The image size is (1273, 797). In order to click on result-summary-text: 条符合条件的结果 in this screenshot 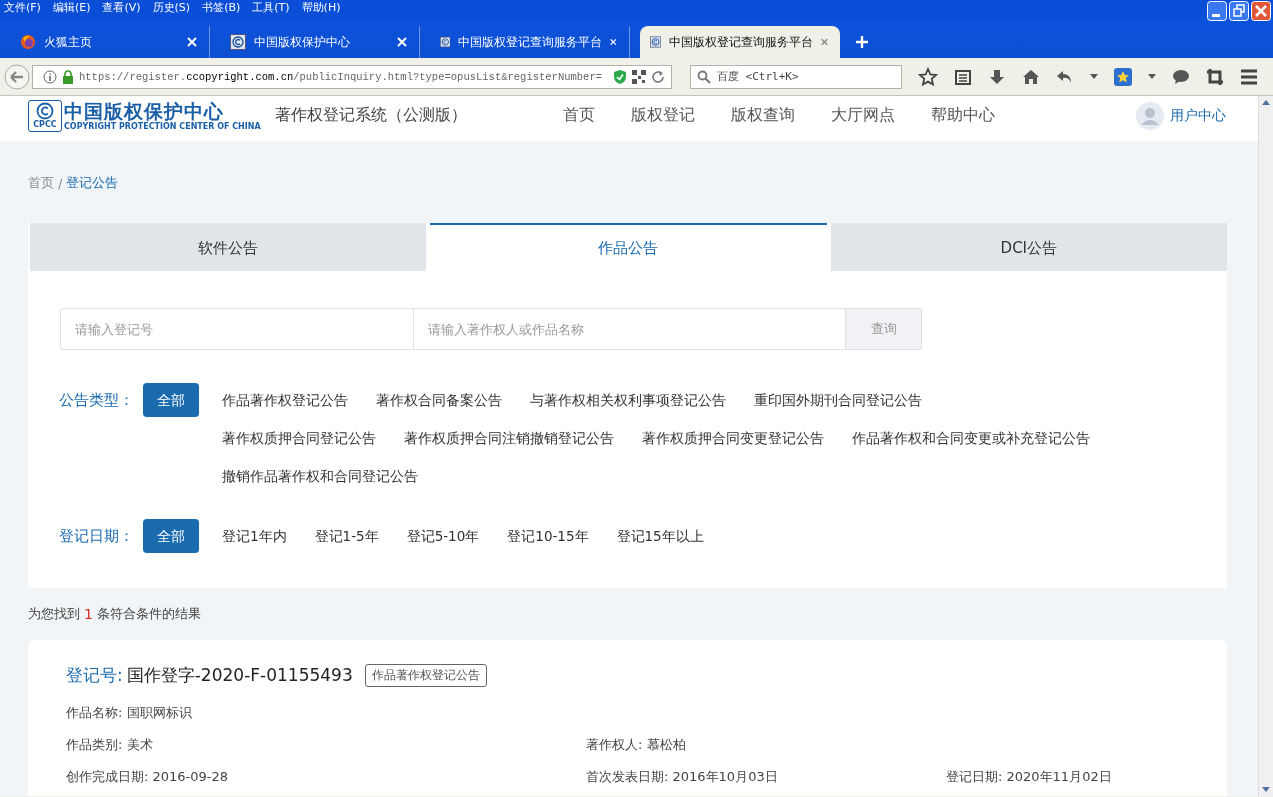, I will do `click(148, 614)`.